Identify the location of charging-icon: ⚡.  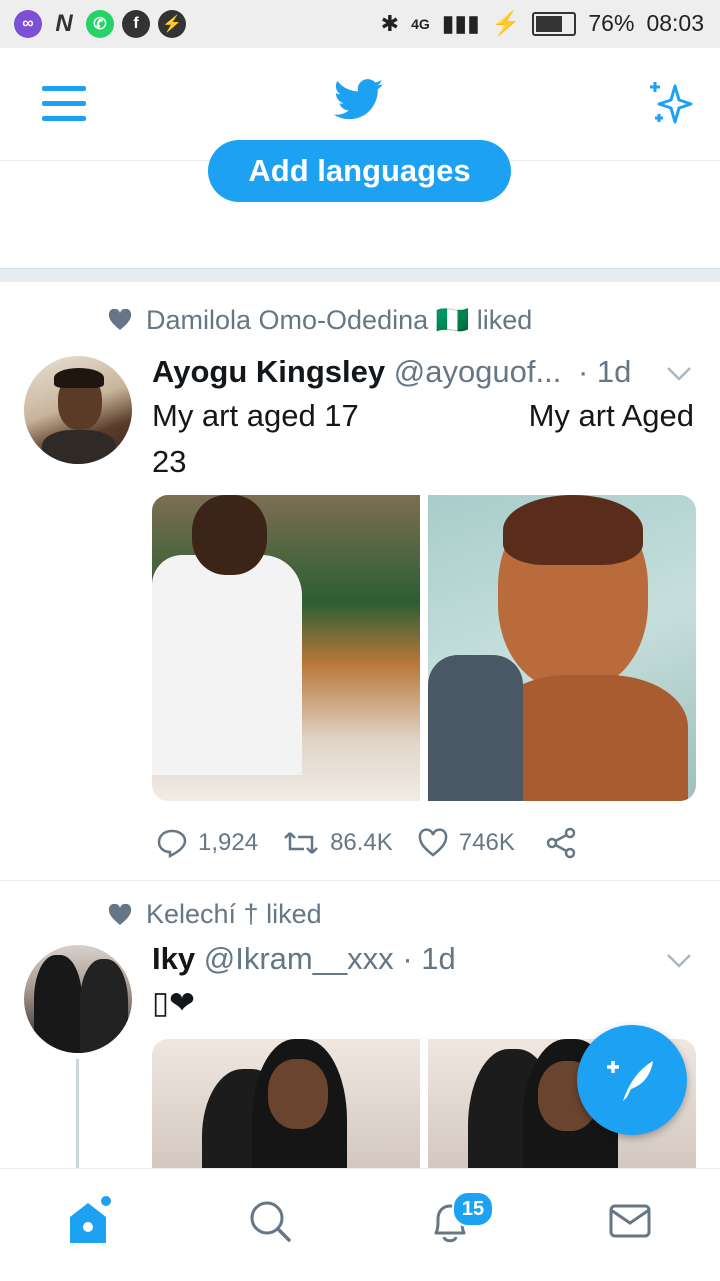
(506, 23).